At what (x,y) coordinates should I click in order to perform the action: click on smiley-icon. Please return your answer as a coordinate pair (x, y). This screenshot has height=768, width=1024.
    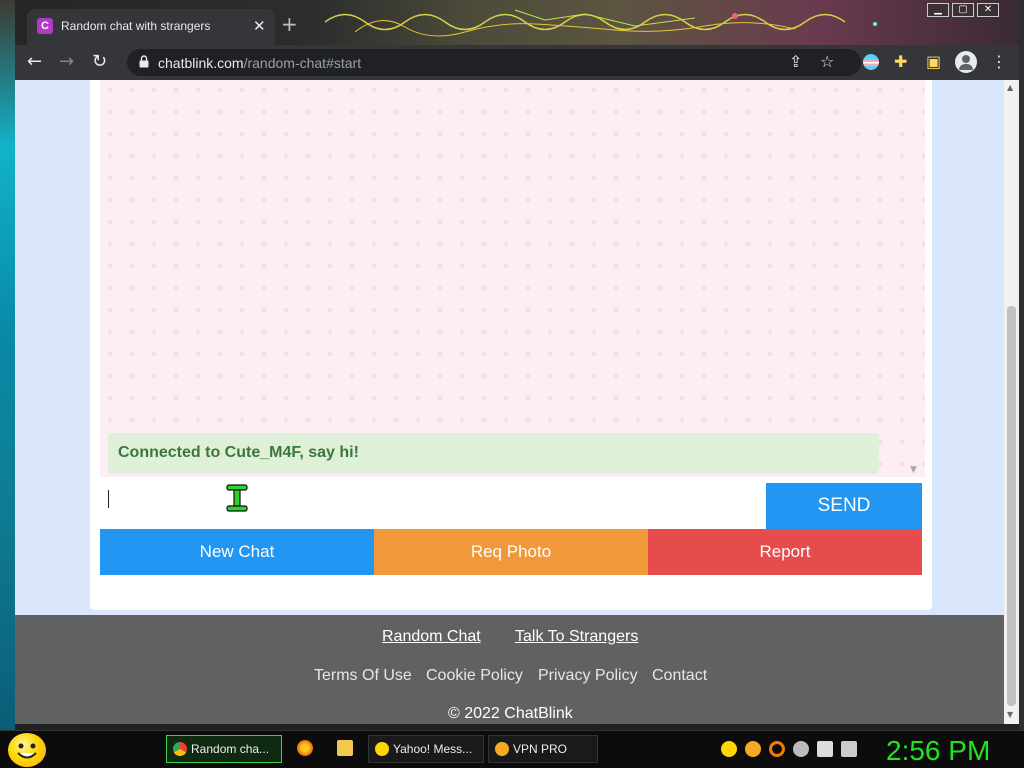
    Looking at the image, I should click on (27, 751).